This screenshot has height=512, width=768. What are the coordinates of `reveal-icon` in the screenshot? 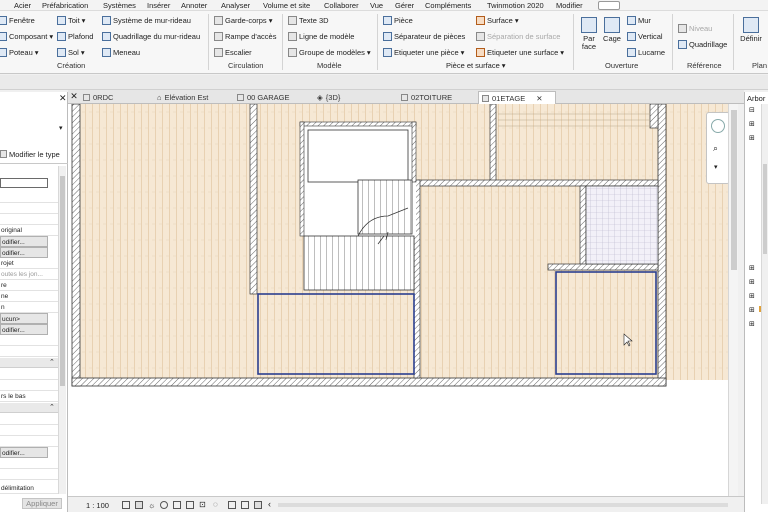 It's located at (245, 505).